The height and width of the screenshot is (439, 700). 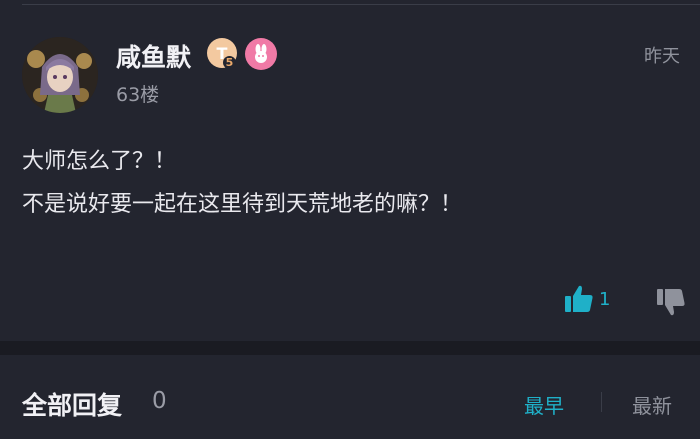 I want to click on username: 咸鱼默, so click(x=153, y=56).